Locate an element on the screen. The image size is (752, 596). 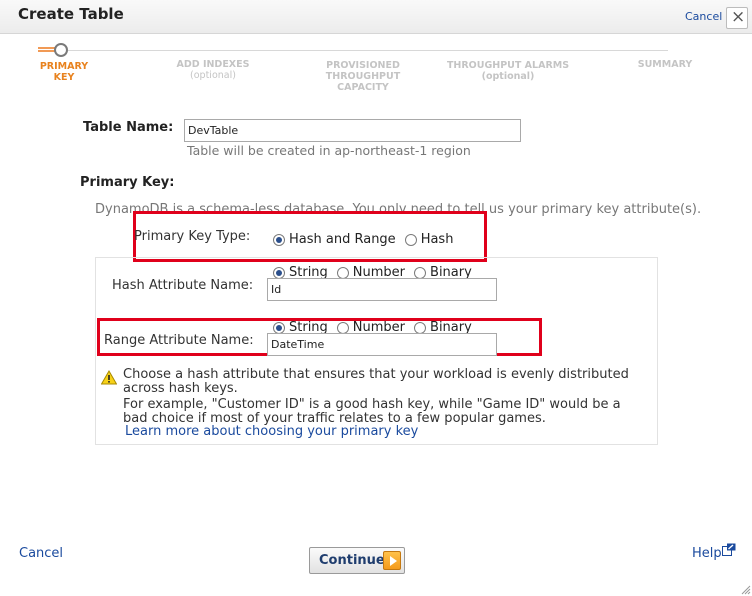
external-link-icon is located at coordinates (729, 549).